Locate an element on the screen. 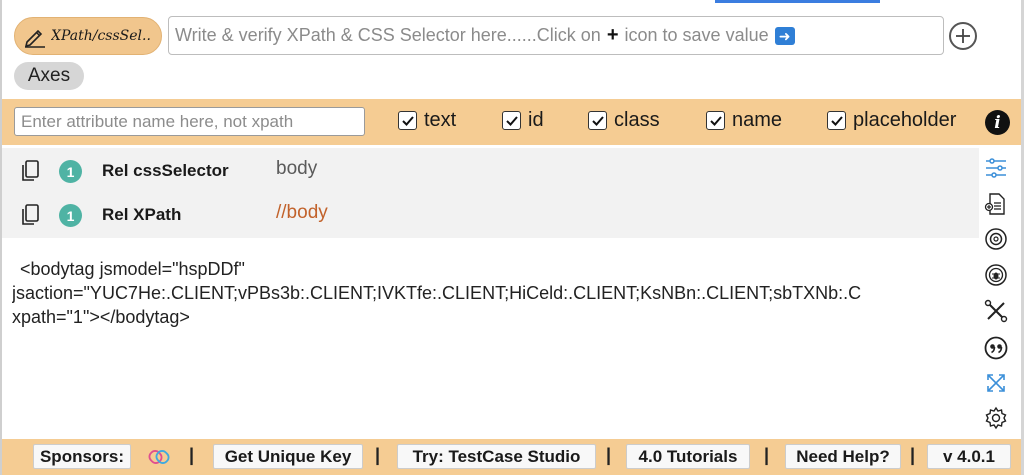  arrow-right-icon: ➜ is located at coordinates (784, 35).